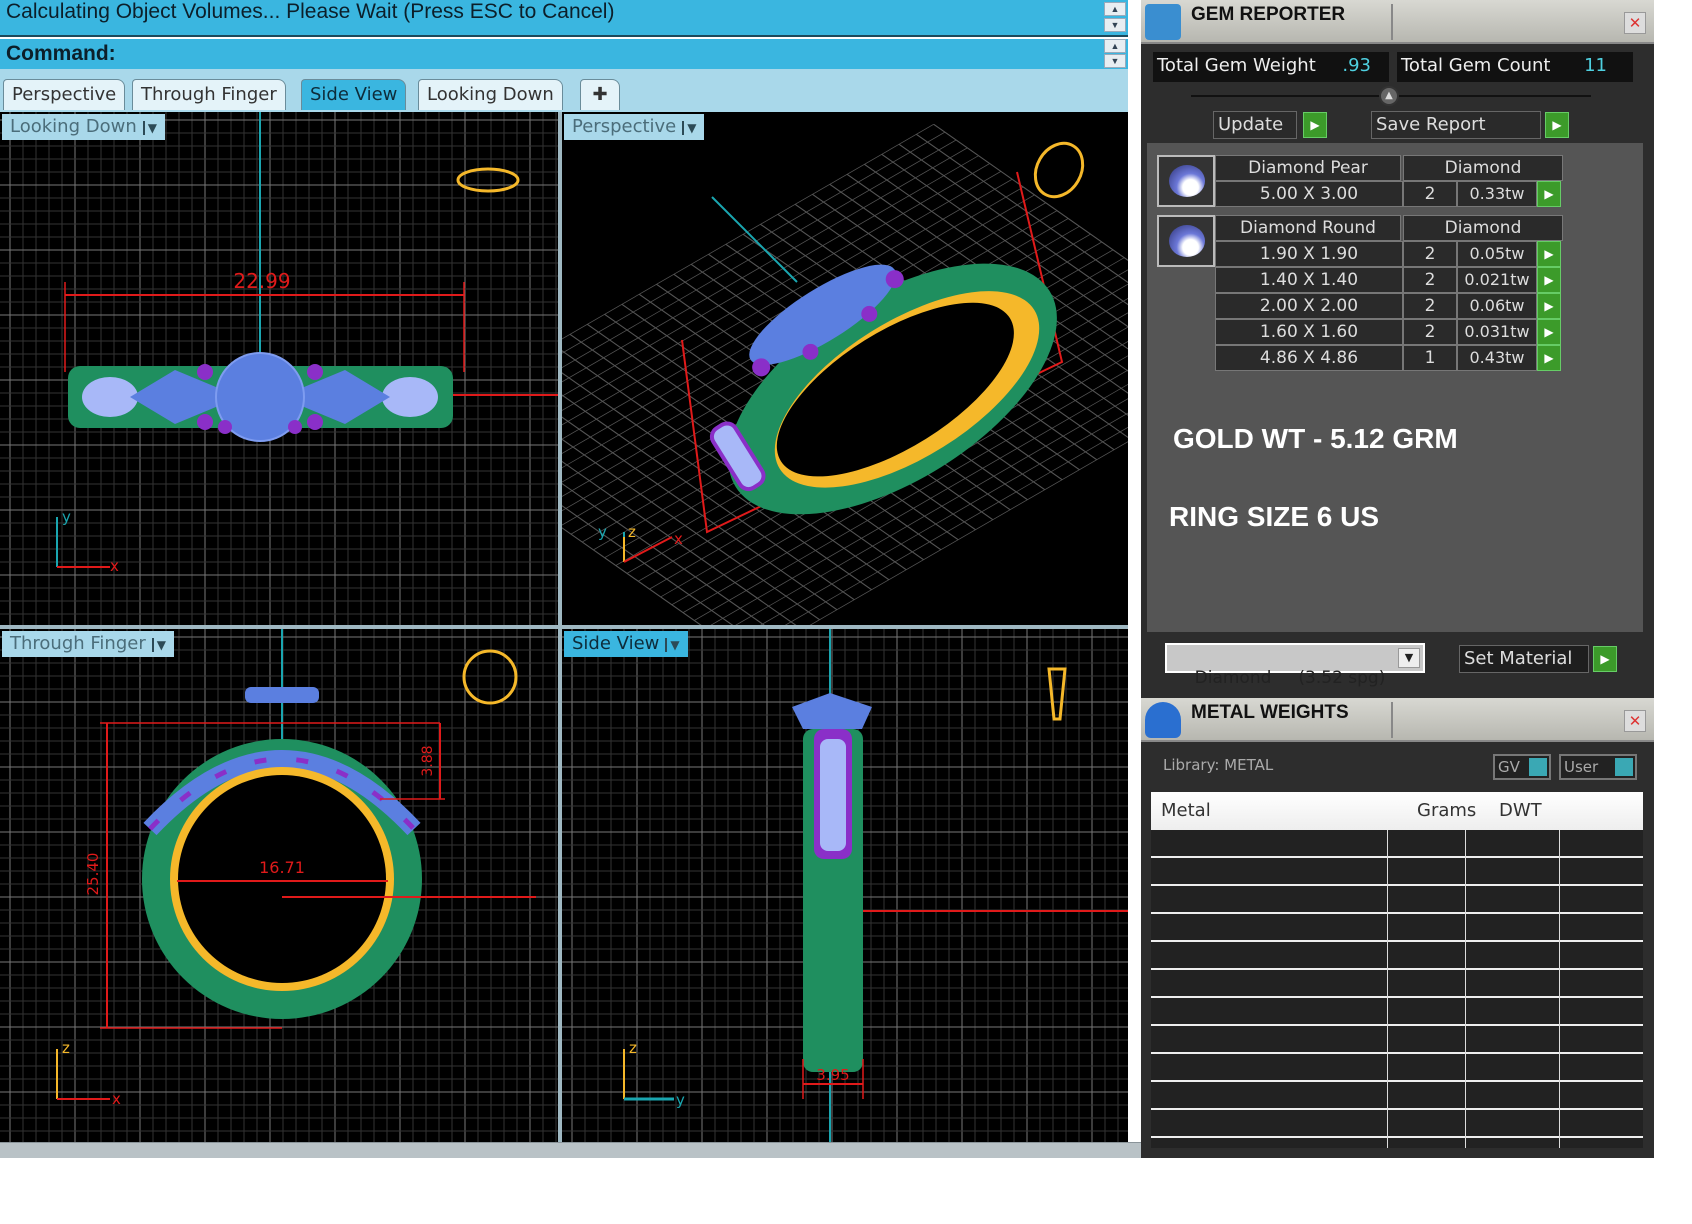 Image resolution: width=1692 pixels, height=1224 pixels. I want to click on command-label: Command:, so click(61, 53).